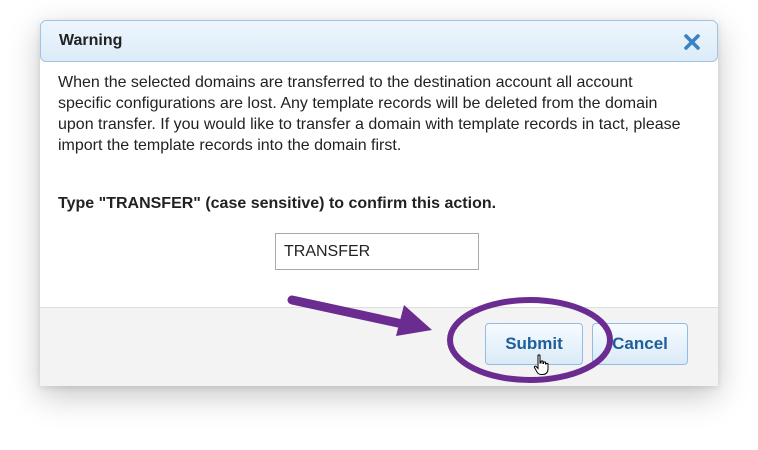 The image size is (758, 450). Describe the element at coordinates (692, 42) in the screenshot. I see `close-icon` at that location.